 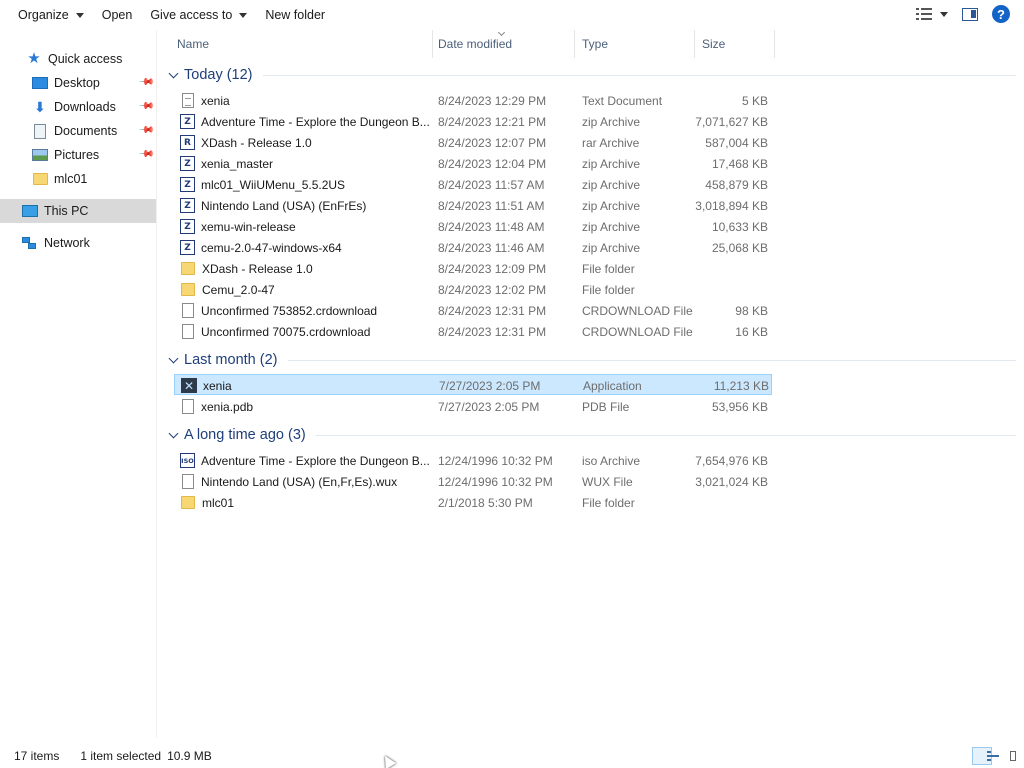 I want to click on large-icons-view-button, so click(x=1006, y=756).